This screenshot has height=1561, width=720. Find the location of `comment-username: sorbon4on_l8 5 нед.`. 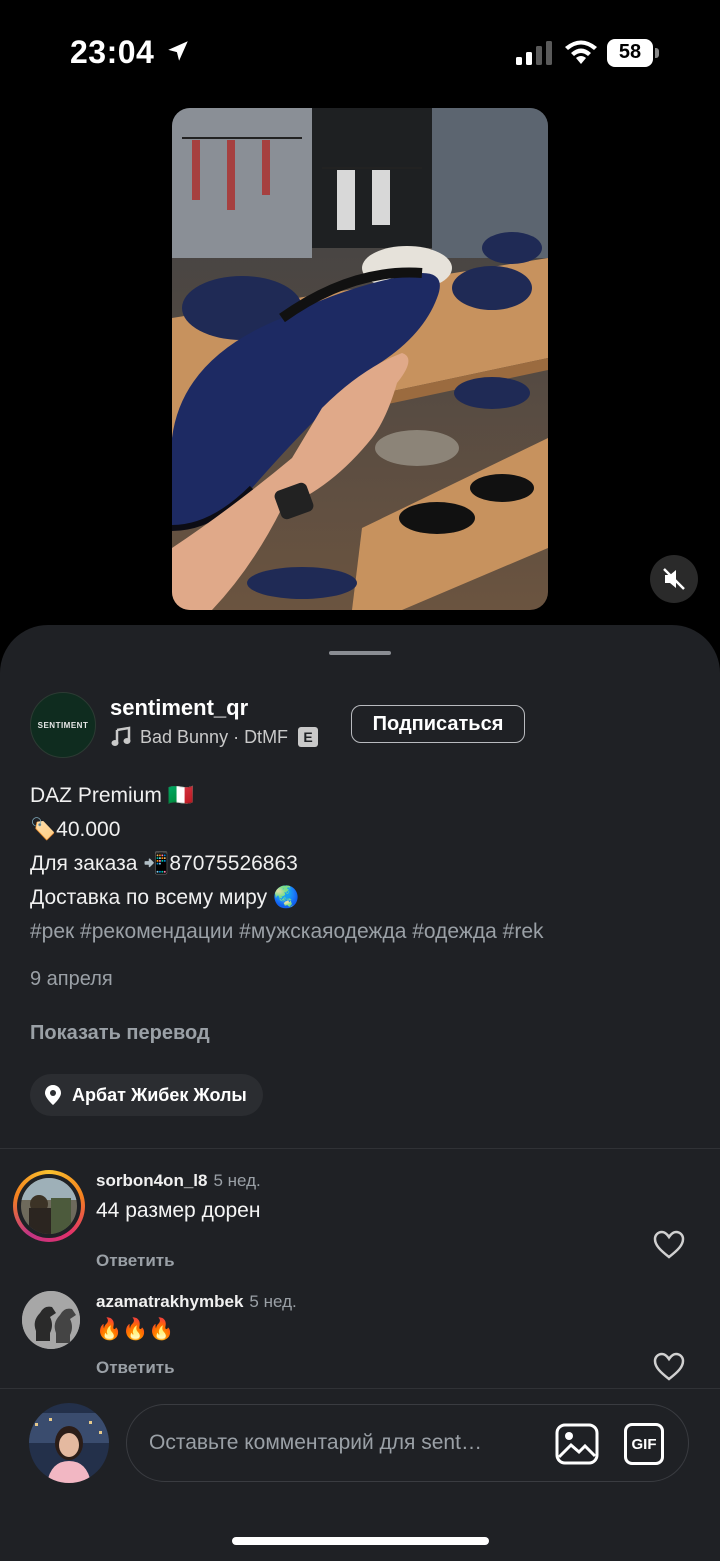

comment-username: sorbon4on_l8 5 нед. is located at coordinates (178, 1181).